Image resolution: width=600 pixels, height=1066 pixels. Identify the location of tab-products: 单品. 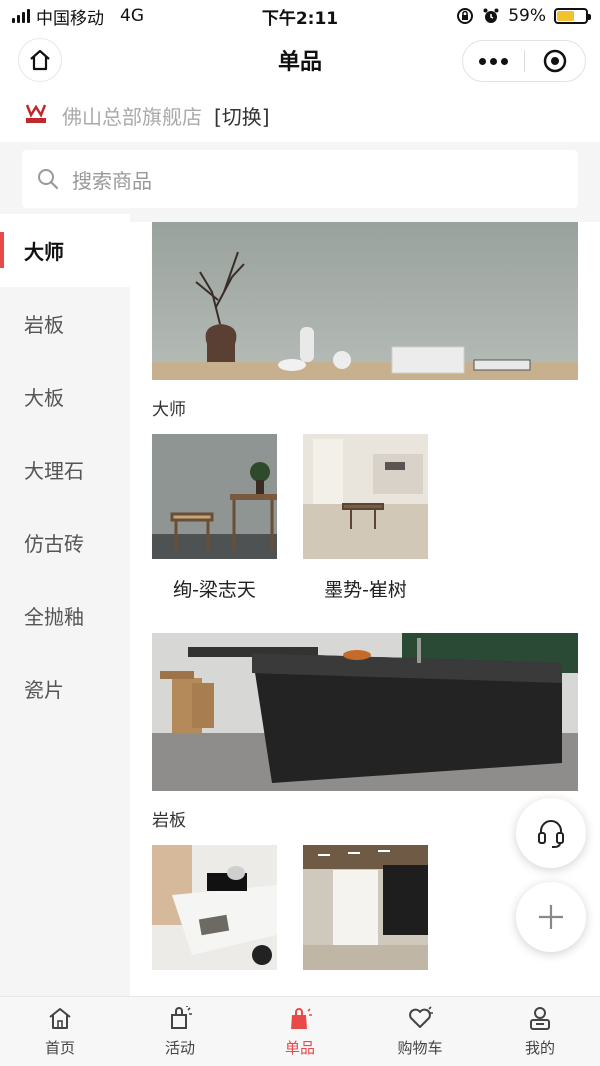
(300, 1031).